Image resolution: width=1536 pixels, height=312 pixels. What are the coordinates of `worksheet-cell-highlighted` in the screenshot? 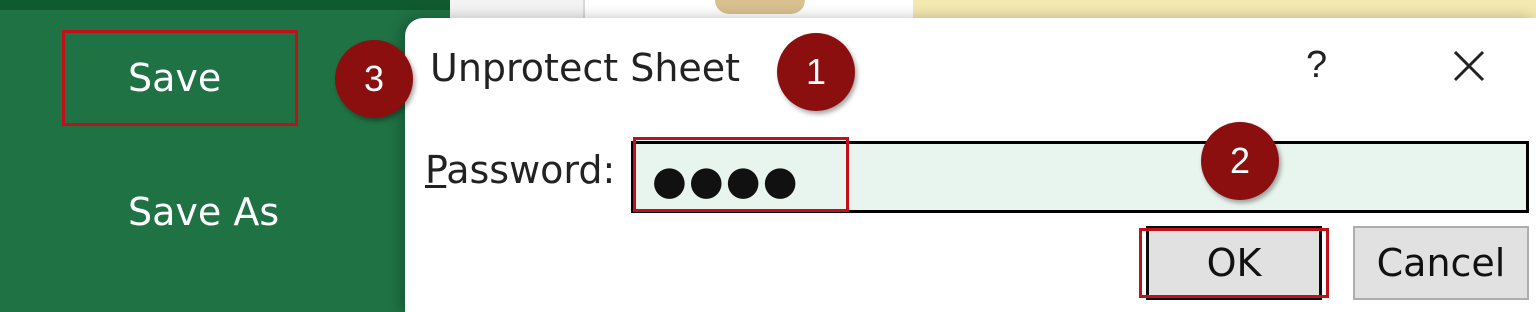 It's located at (1224, 9).